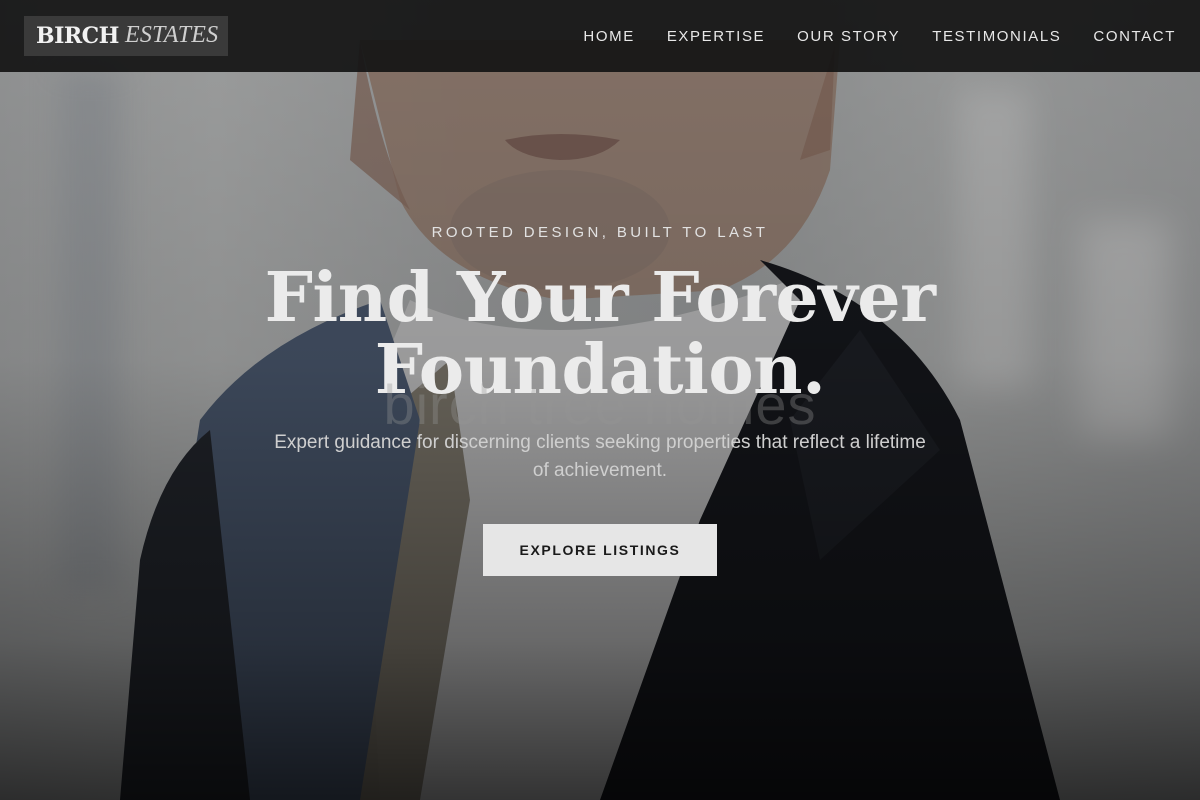  What do you see at coordinates (848, 36) in the screenshot?
I see `nav-link-our-story: OUR STORY` at bounding box center [848, 36].